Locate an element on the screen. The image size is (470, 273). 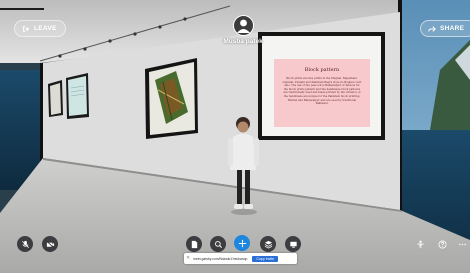
help-button is located at coordinates (442, 244).